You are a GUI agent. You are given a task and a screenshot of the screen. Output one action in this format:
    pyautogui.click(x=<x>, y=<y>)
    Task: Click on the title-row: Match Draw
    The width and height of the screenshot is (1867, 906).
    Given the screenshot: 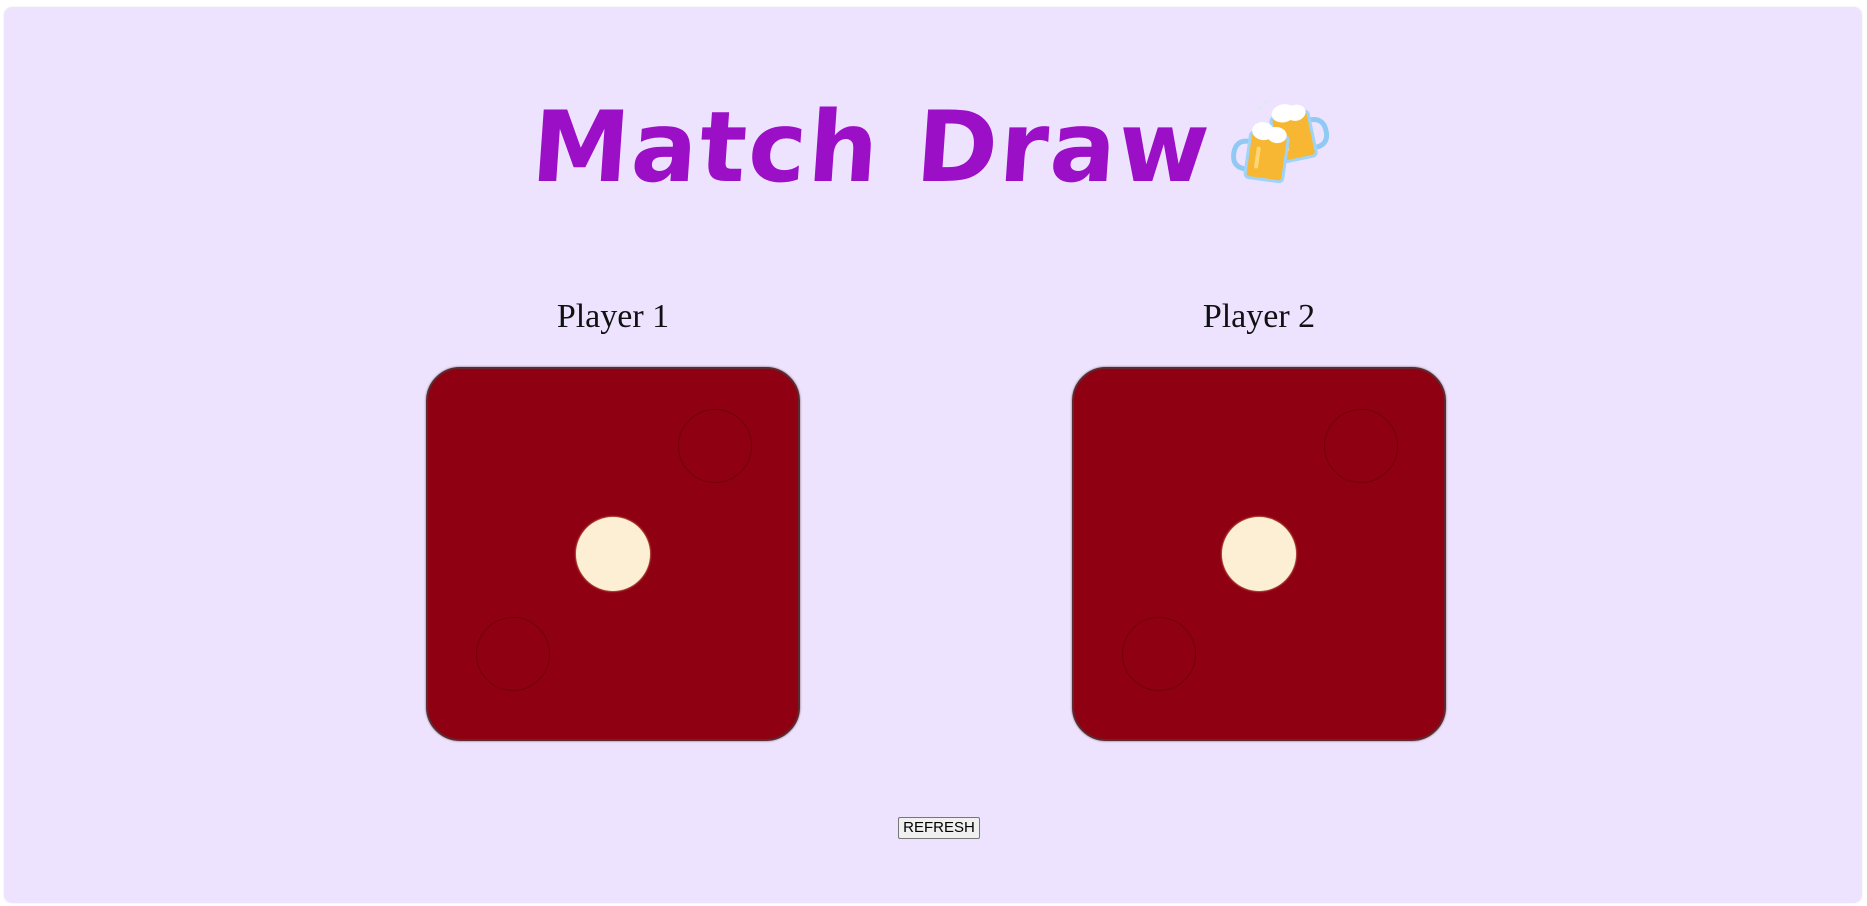 What is the action you would take?
    pyautogui.click(x=933, y=155)
    